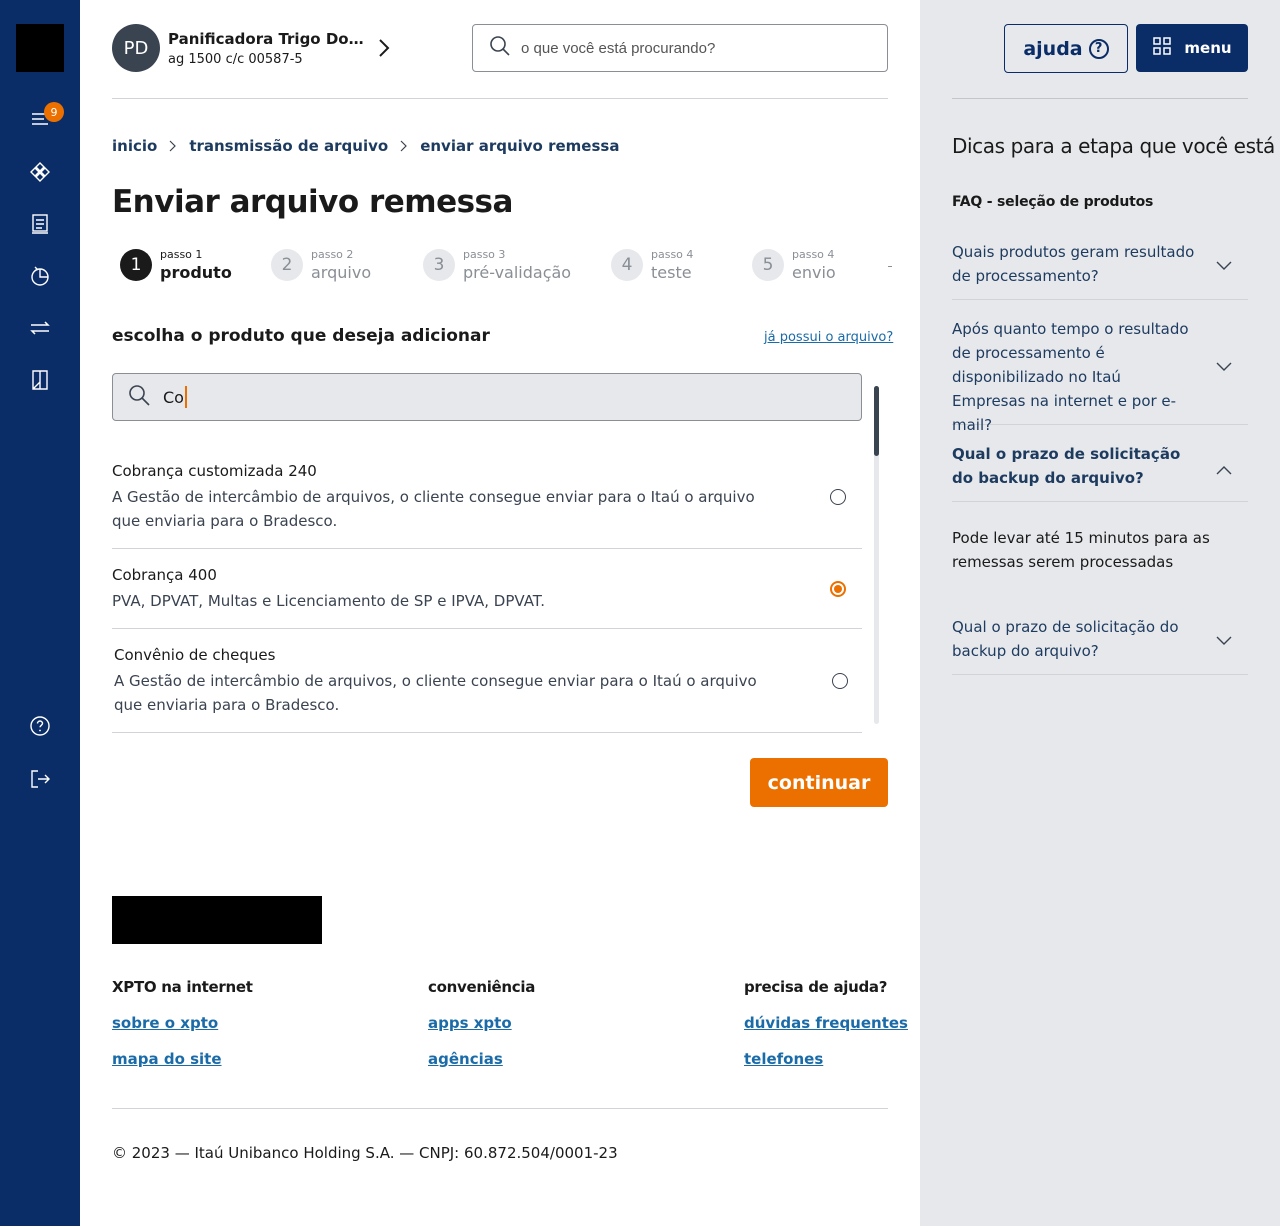 This screenshot has height=1226, width=1280. What do you see at coordinates (40, 328) in the screenshot?
I see `transfer-icon` at bounding box center [40, 328].